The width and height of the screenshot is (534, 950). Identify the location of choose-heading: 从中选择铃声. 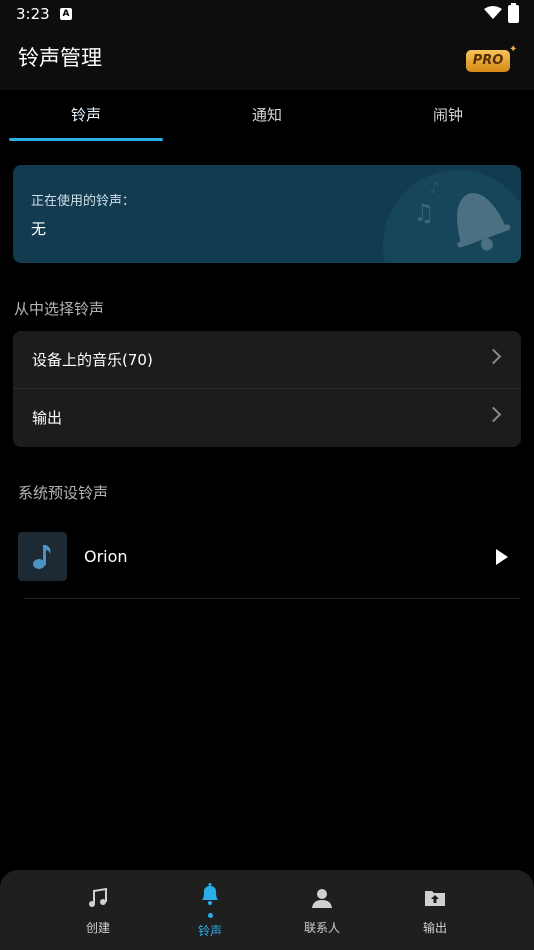
(59, 309).